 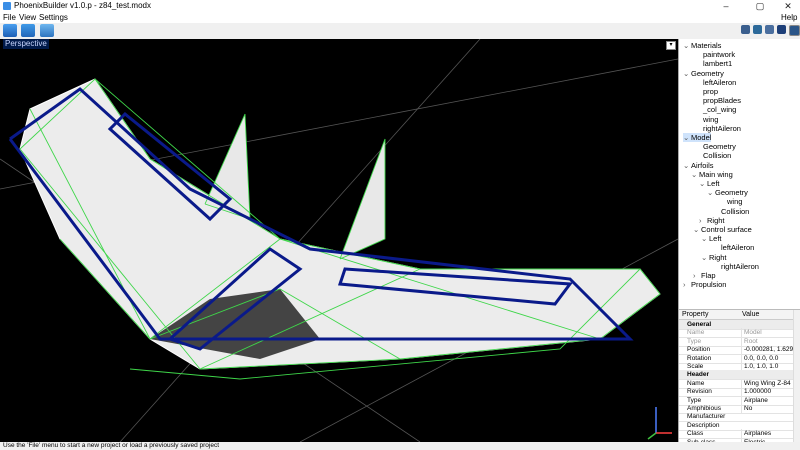 What do you see at coordinates (796, 376) in the screenshot?
I see `property-scrollbar` at bounding box center [796, 376].